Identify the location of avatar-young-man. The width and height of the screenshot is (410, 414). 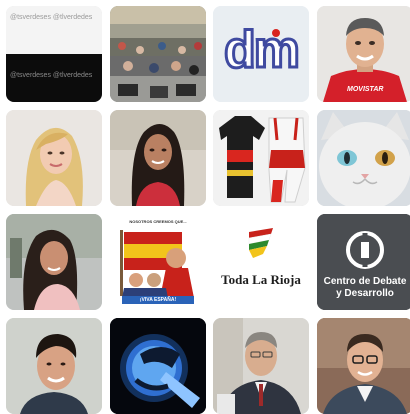
(54, 366).